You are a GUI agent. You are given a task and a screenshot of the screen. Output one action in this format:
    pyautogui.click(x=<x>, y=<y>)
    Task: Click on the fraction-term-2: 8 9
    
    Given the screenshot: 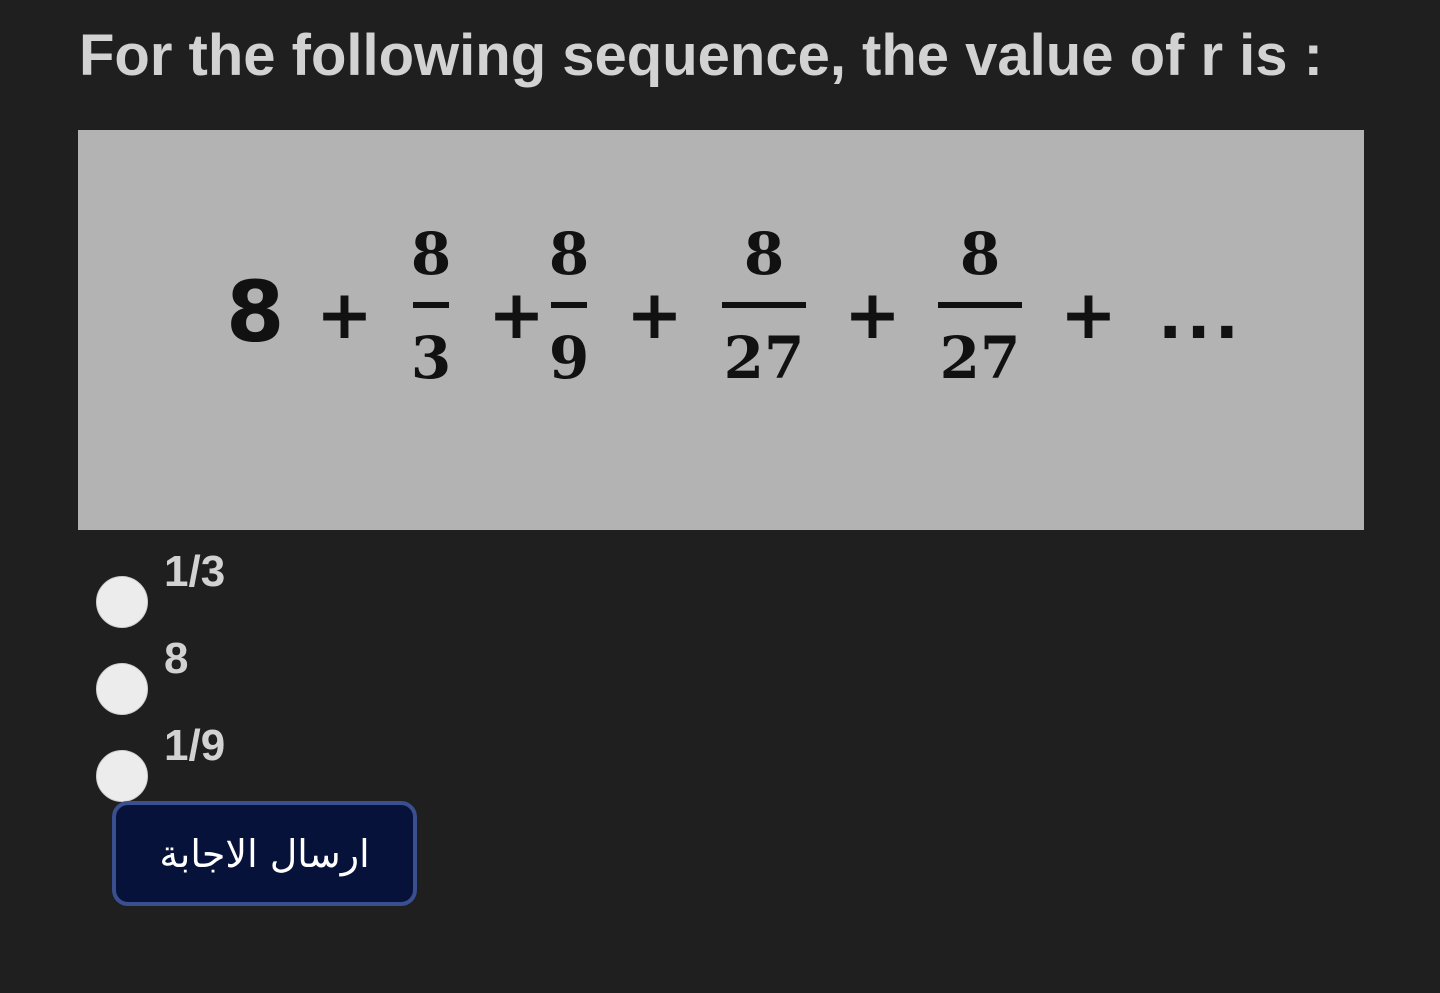 What is the action you would take?
    pyautogui.click(x=569, y=306)
    